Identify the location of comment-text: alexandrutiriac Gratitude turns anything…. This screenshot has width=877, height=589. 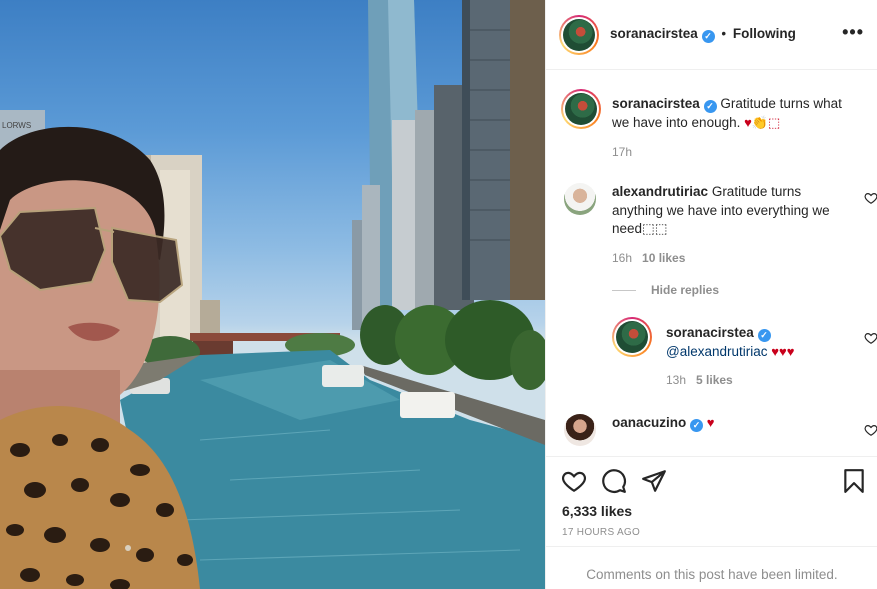
(727, 211).